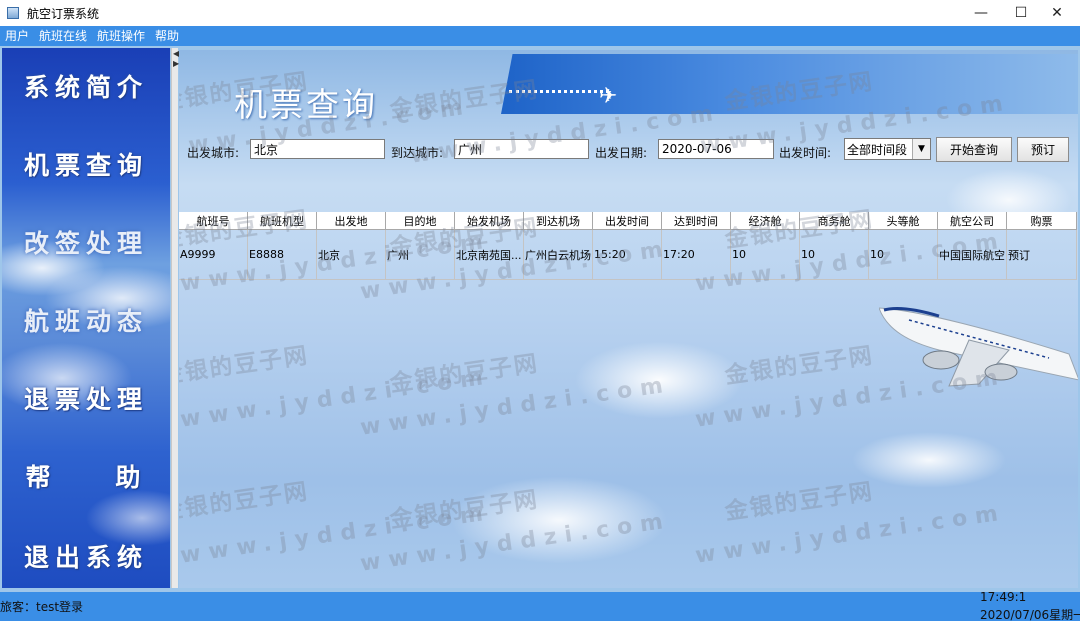 The height and width of the screenshot is (623, 1080). I want to click on sidebar-item-help: 帮 助, so click(86, 476).